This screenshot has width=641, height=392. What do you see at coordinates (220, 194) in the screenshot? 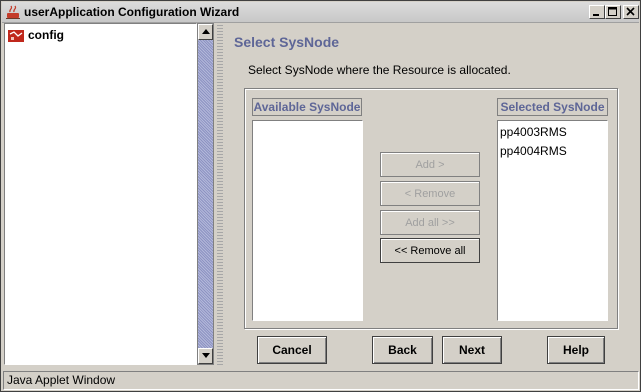
I see `split-pane-divider` at bounding box center [220, 194].